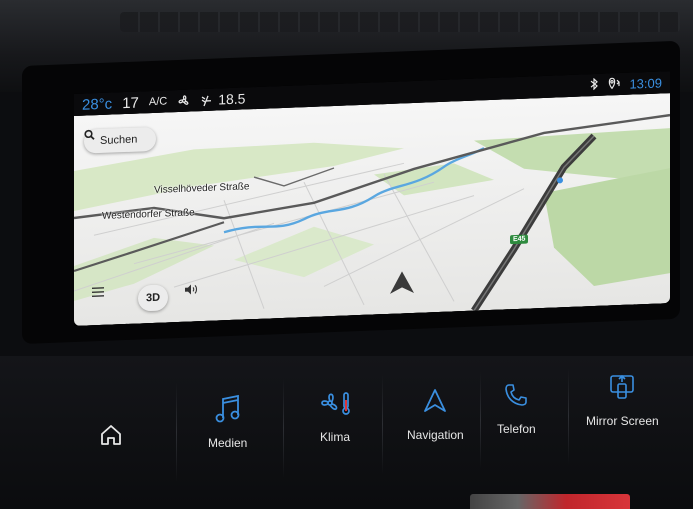 Image resolution: width=693 pixels, height=509 pixels. What do you see at coordinates (111, 435) in the screenshot?
I see `home-icon` at bounding box center [111, 435].